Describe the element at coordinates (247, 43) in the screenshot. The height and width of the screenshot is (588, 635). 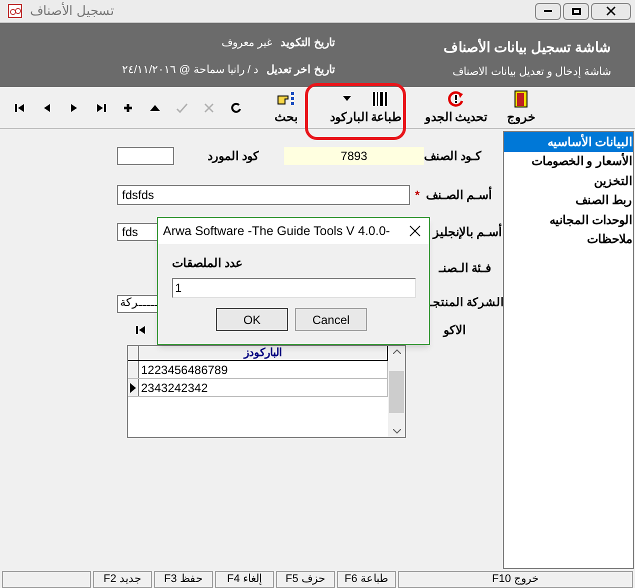
I see `coding-date-value: غير معروف` at that location.